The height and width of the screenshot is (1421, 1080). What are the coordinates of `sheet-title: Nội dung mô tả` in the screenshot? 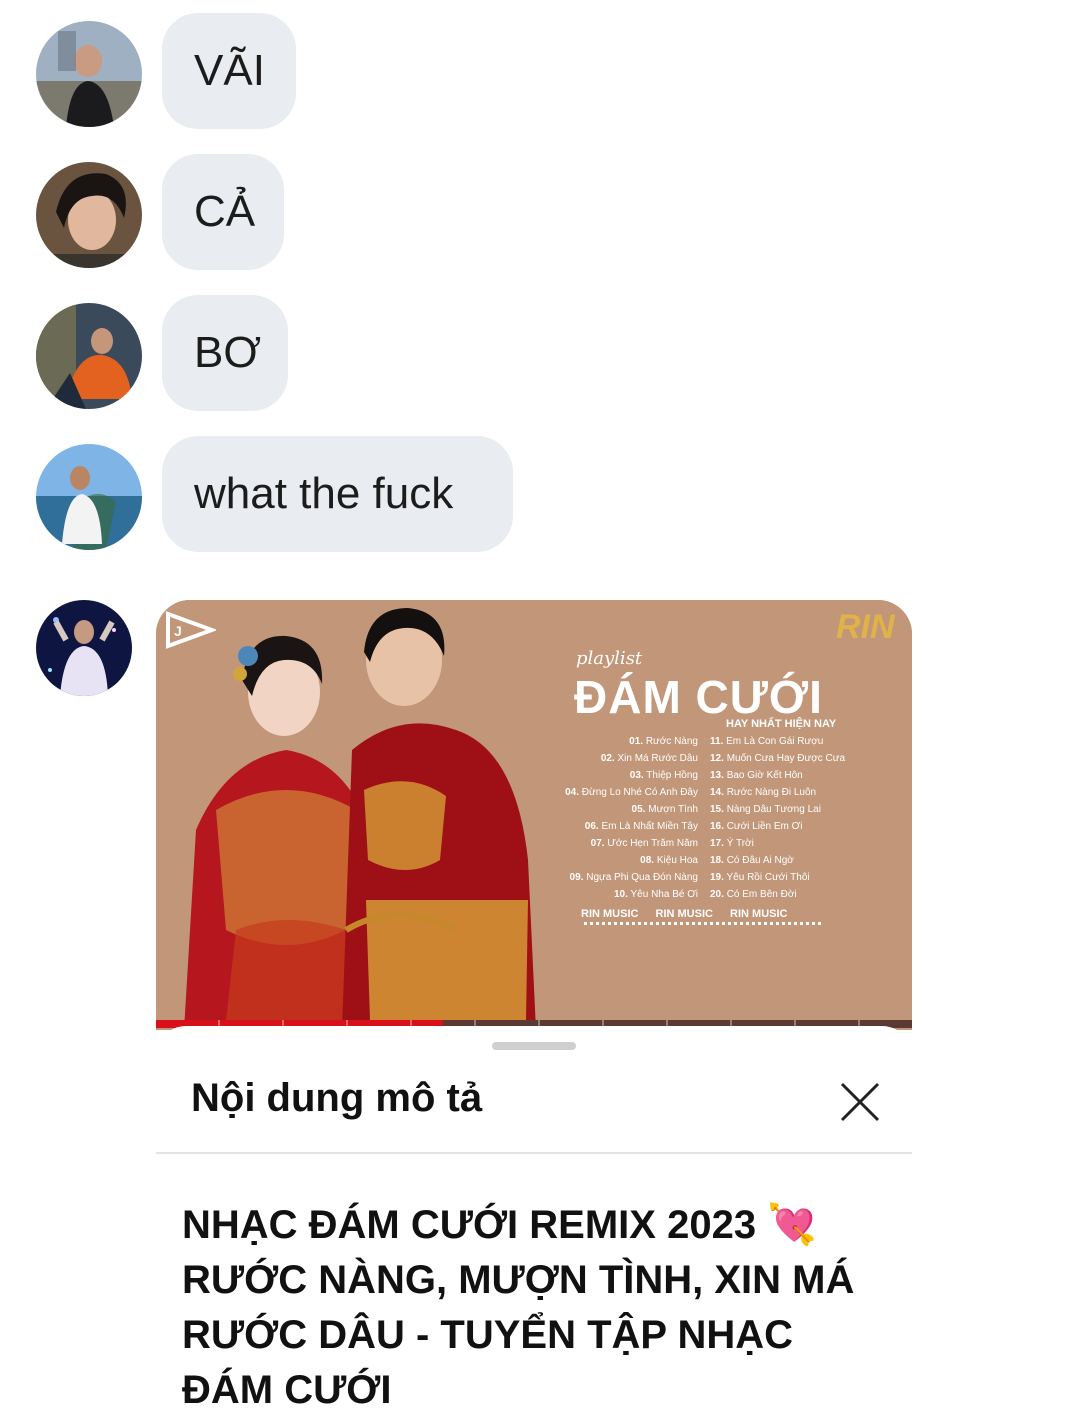 It's located at (337, 1098).